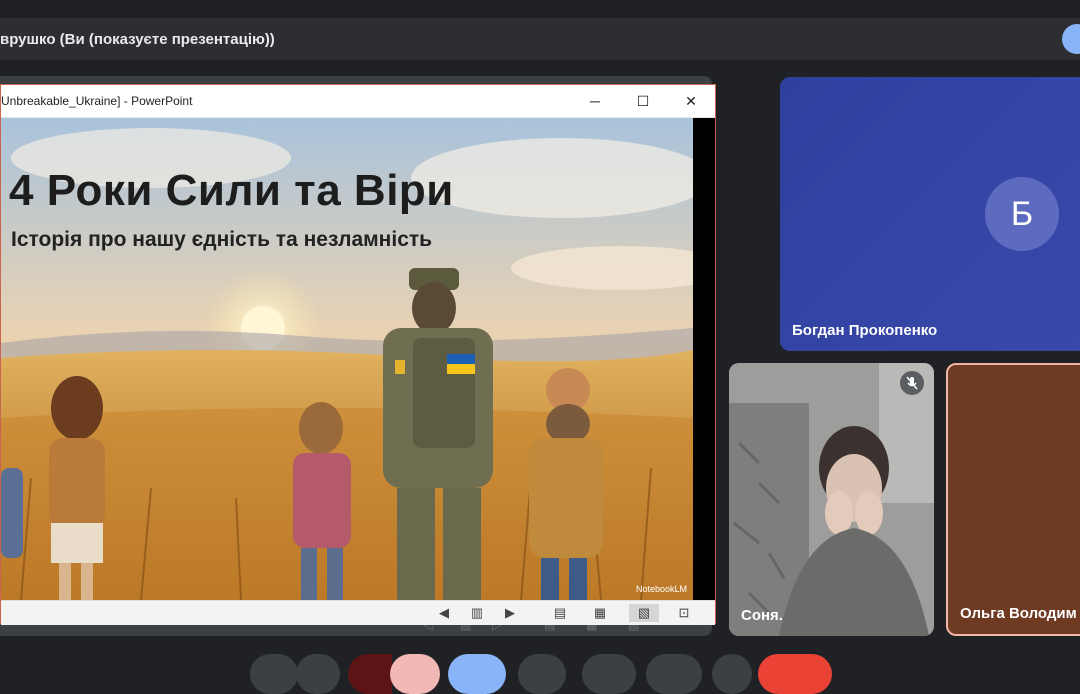 This screenshot has width=1080, height=694. Describe the element at coordinates (1018, 613) in the screenshot. I see `participant-name: Ольга Володим` at that location.